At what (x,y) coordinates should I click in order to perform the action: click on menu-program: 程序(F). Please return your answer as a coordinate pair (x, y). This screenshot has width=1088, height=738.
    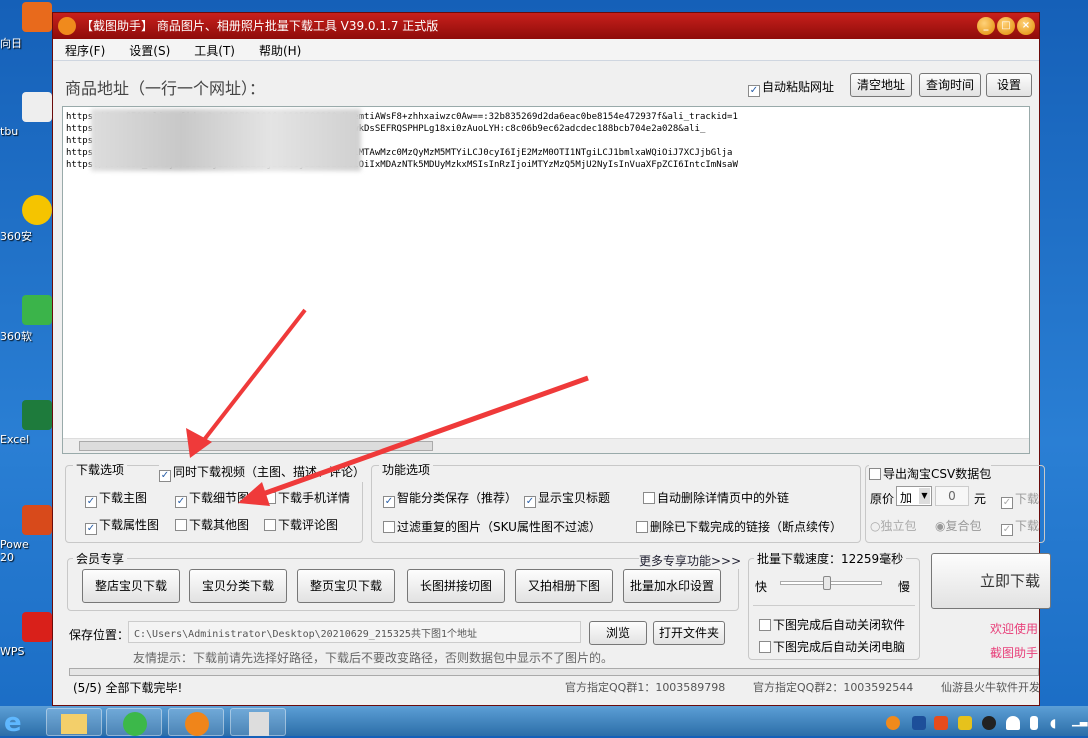
    Looking at the image, I should click on (85, 49).